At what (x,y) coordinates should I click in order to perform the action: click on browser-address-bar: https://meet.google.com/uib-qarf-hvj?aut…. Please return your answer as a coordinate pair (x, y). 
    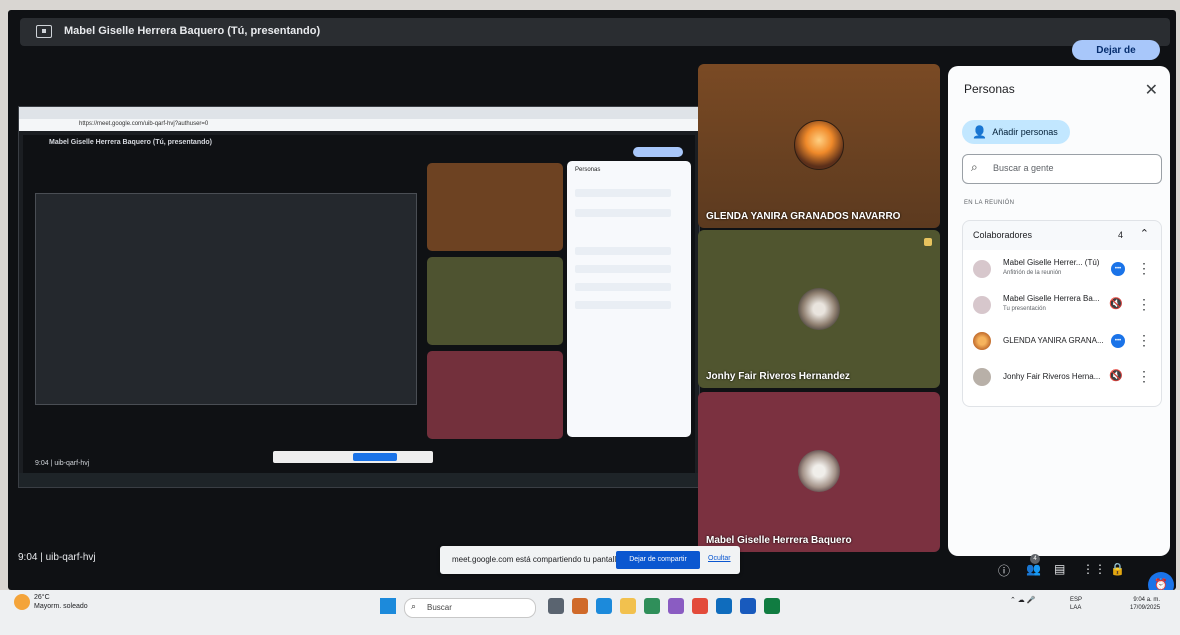
    Looking at the image, I should click on (359, 125).